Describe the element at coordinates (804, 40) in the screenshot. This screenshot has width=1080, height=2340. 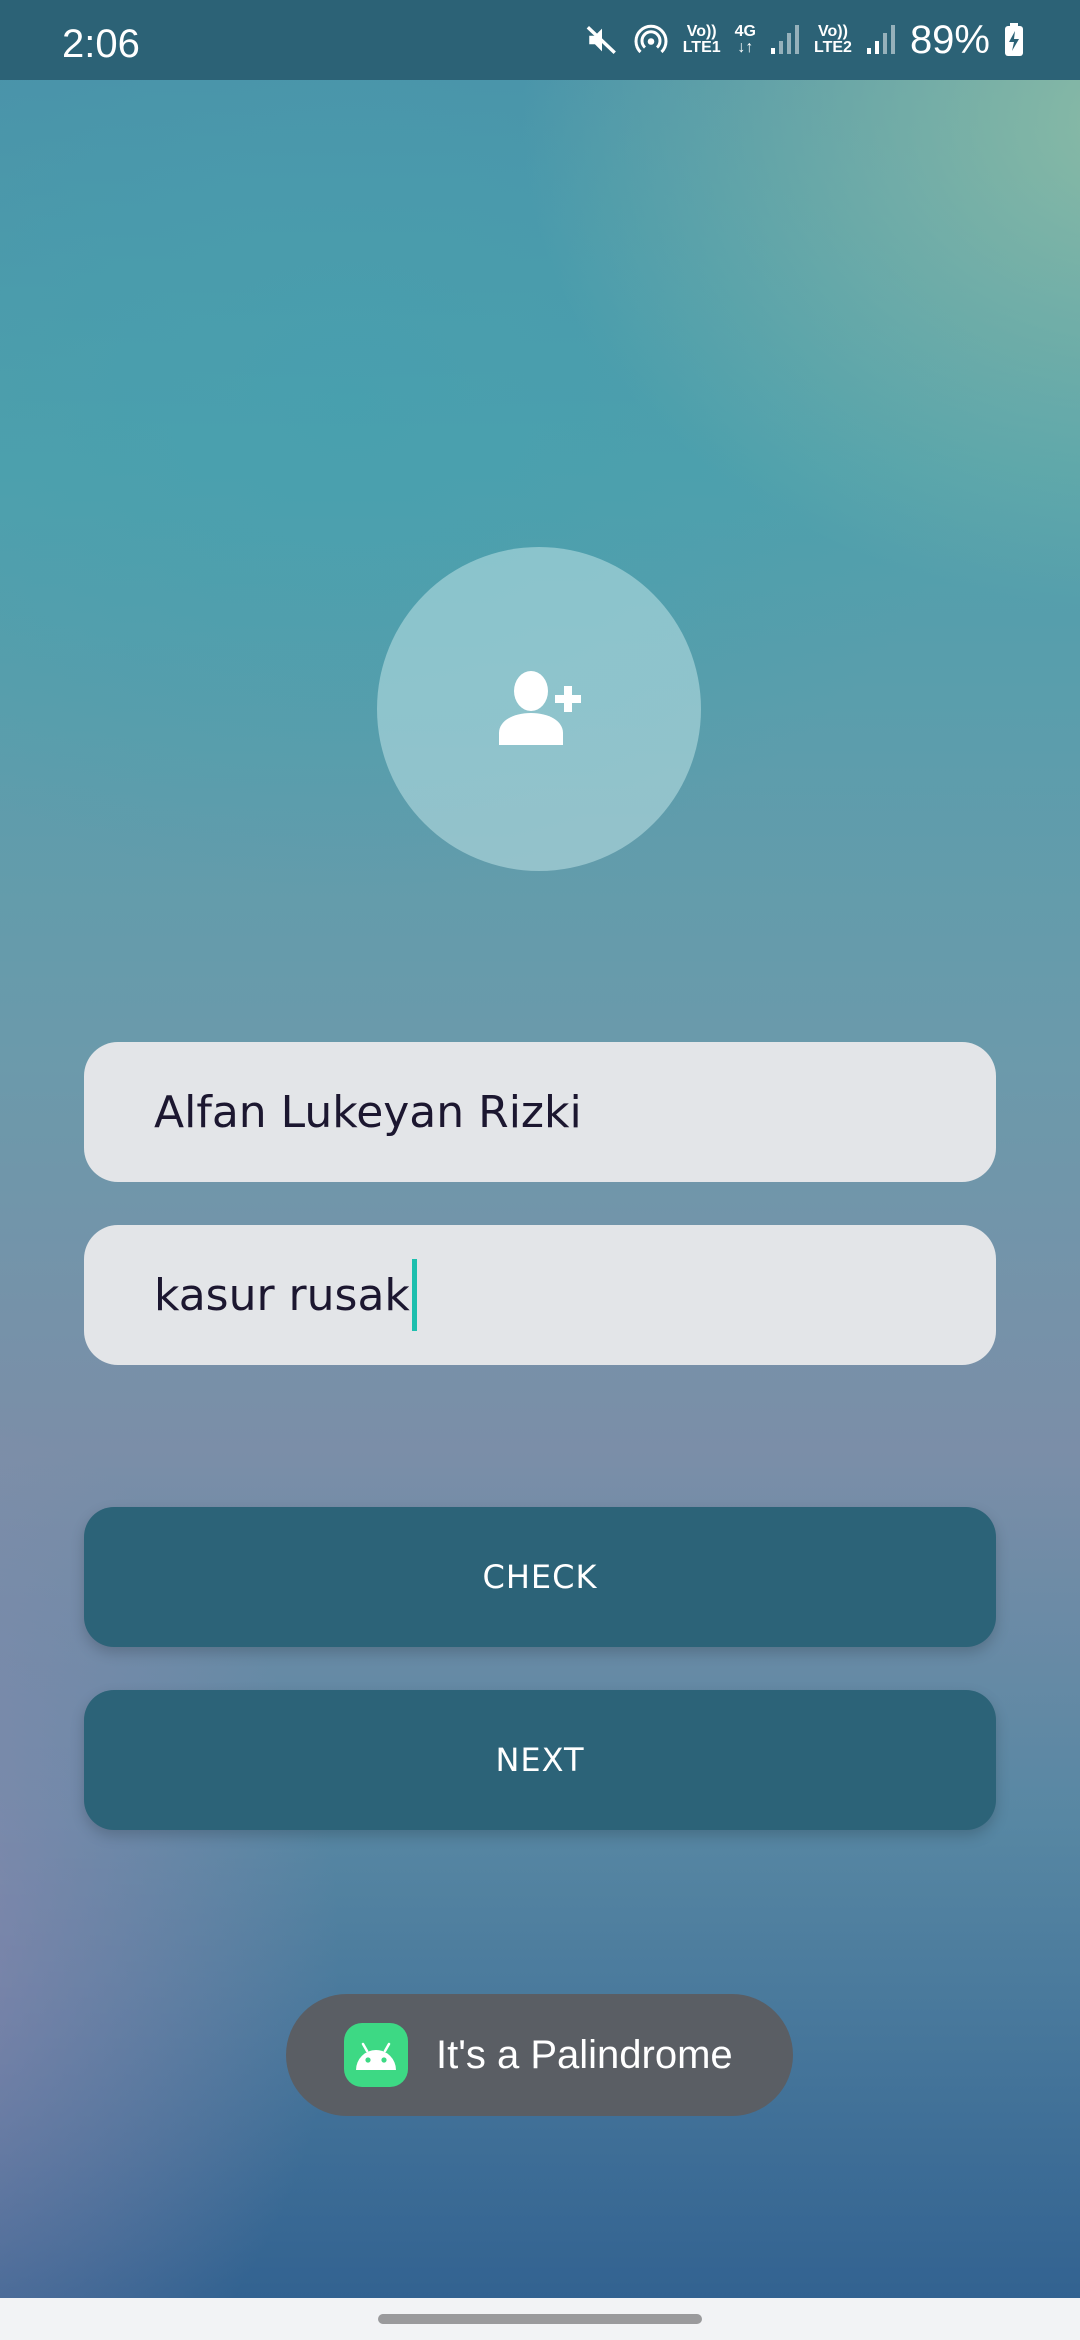
I see `status-icons: Vo)) LTE1 4G ↓↑ Vo)) LTE2 89%` at that location.